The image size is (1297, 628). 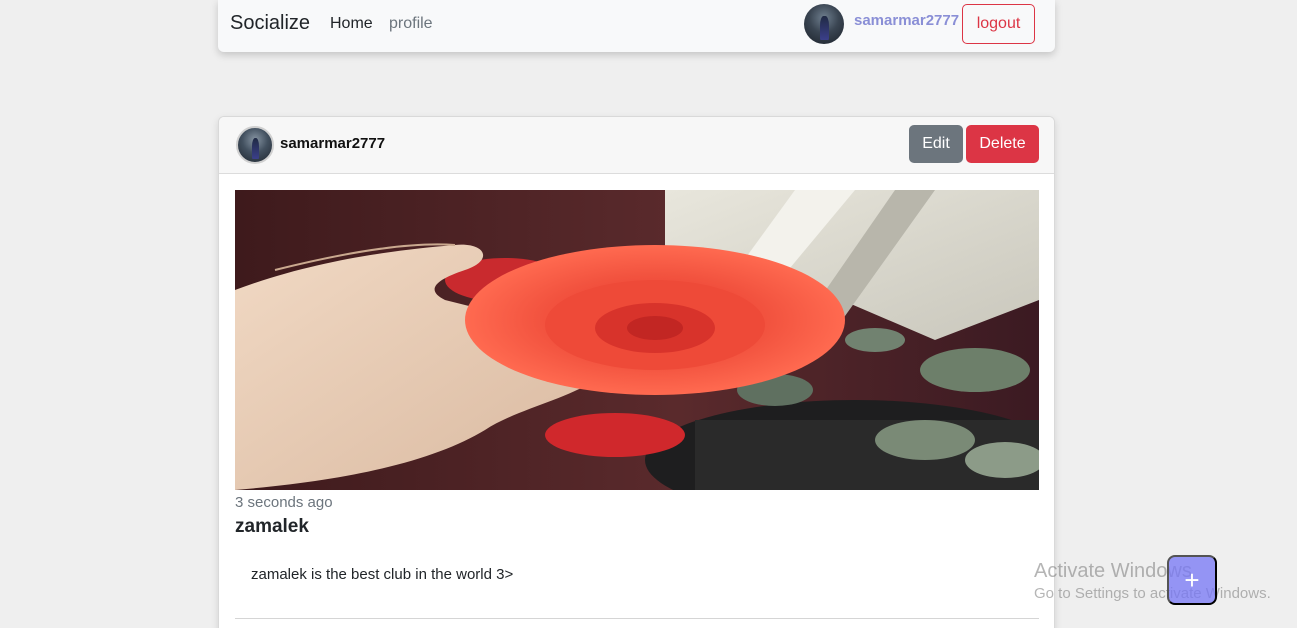 What do you see at coordinates (351, 24) in the screenshot?
I see `nav-link-home: Home` at bounding box center [351, 24].